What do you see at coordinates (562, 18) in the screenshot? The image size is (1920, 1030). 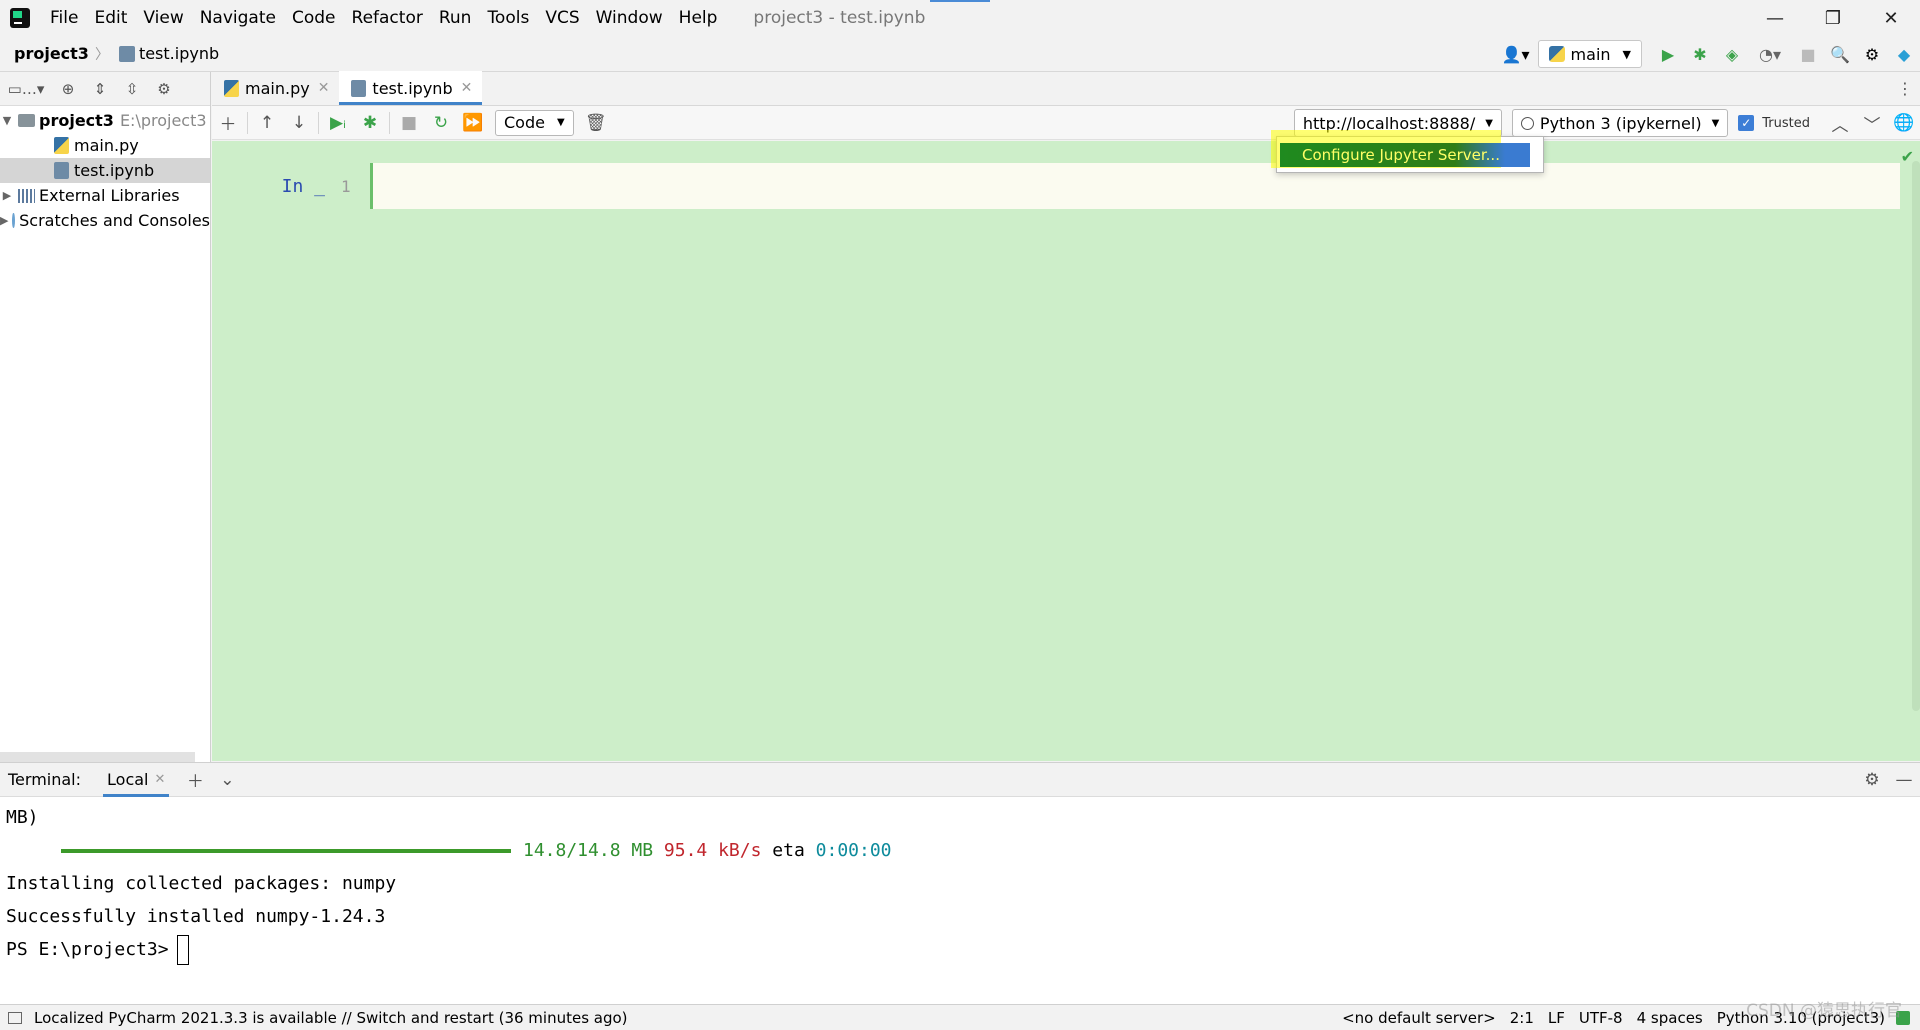 I see `menu-vcs: VCS` at bounding box center [562, 18].